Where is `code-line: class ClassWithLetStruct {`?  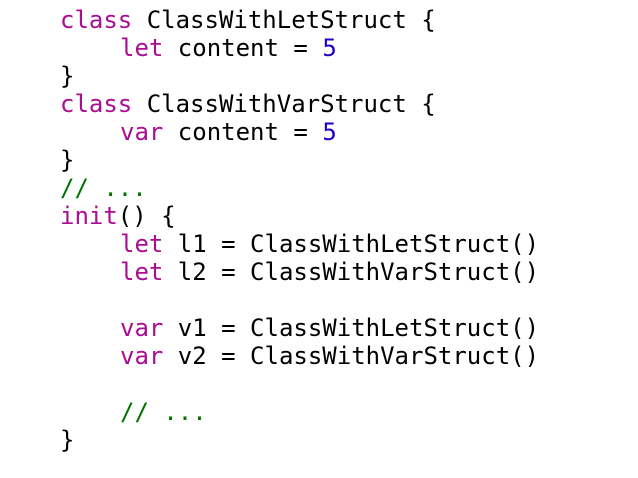
code-line: class ClassWithLetStruct { is located at coordinates (299, 20).